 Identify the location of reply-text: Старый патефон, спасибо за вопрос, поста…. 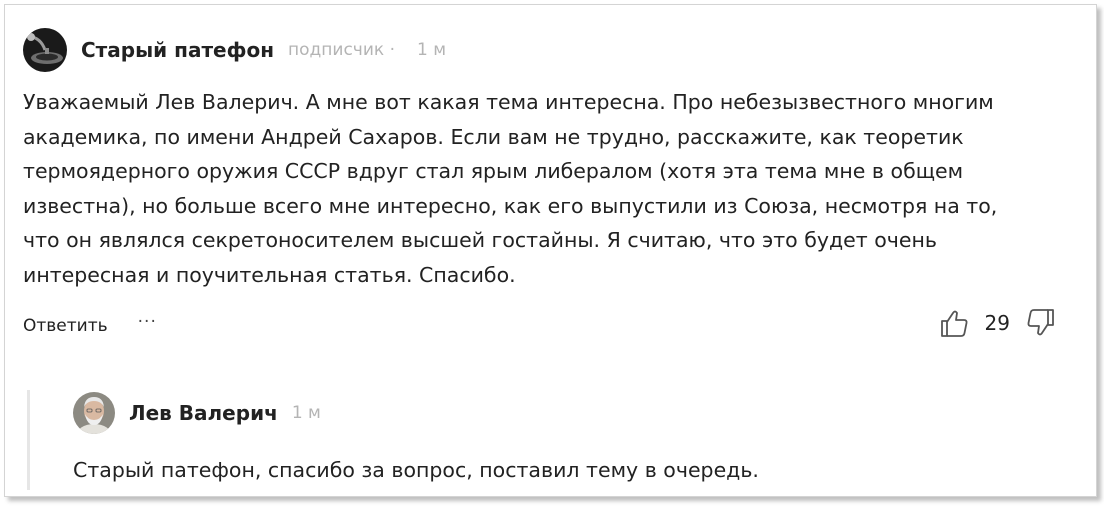
(416, 470).